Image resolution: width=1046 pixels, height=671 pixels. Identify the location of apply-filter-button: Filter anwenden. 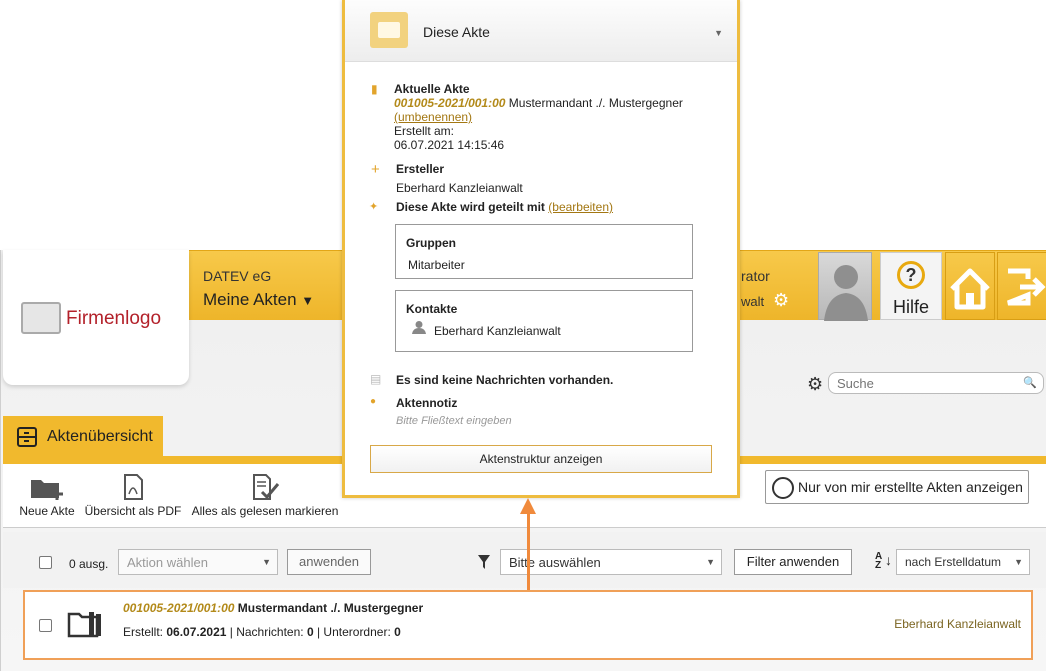
(793, 562).